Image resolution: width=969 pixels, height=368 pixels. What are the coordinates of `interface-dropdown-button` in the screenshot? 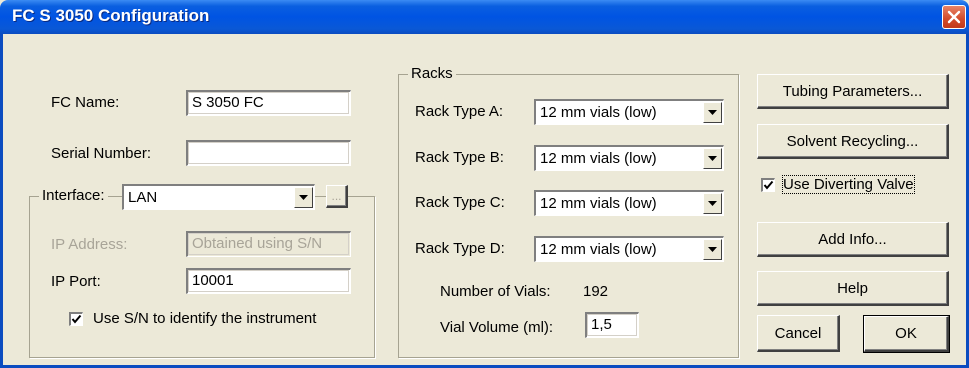 It's located at (303, 197).